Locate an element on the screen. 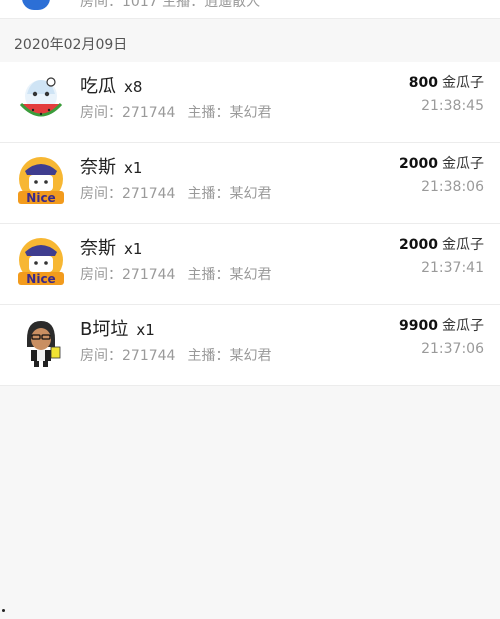  gift-name-line: 吃瓜 x8 is located at coordinates (111, 85).